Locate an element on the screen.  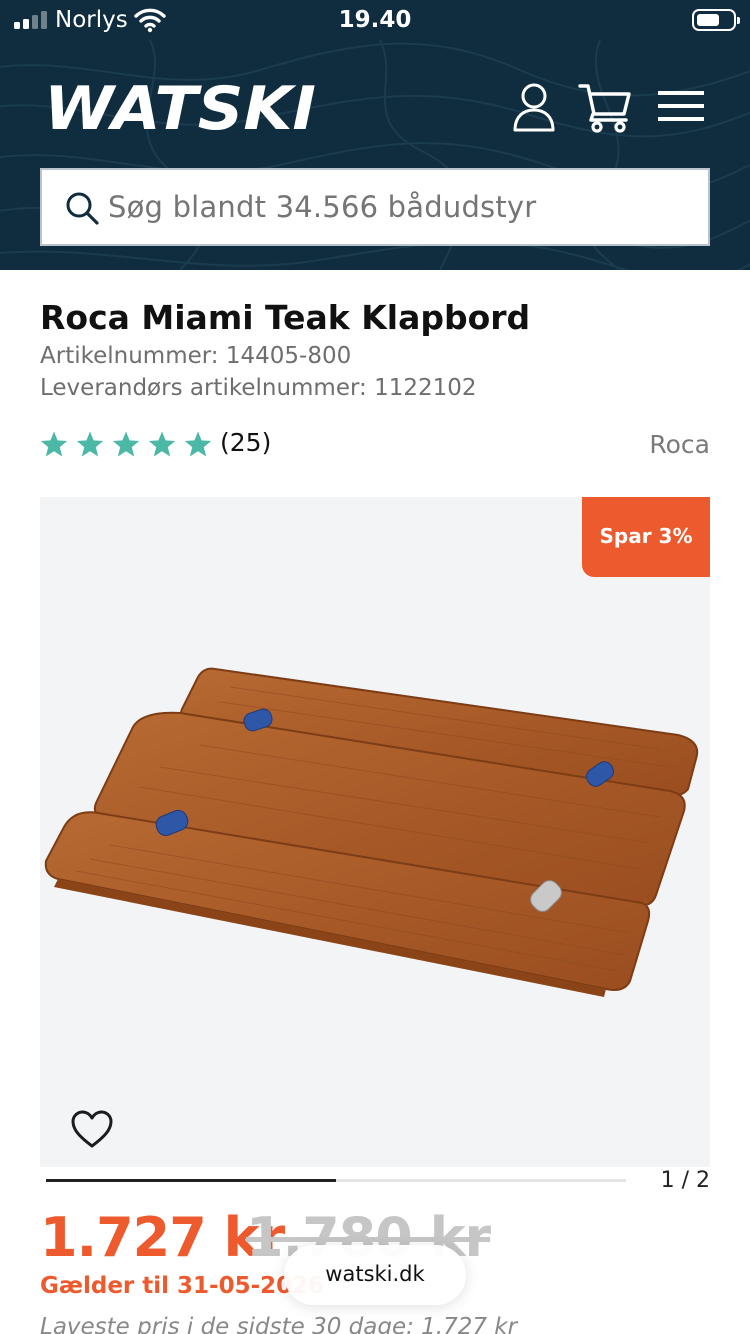
brand-link: Roca is located at coordinates (679, 444).